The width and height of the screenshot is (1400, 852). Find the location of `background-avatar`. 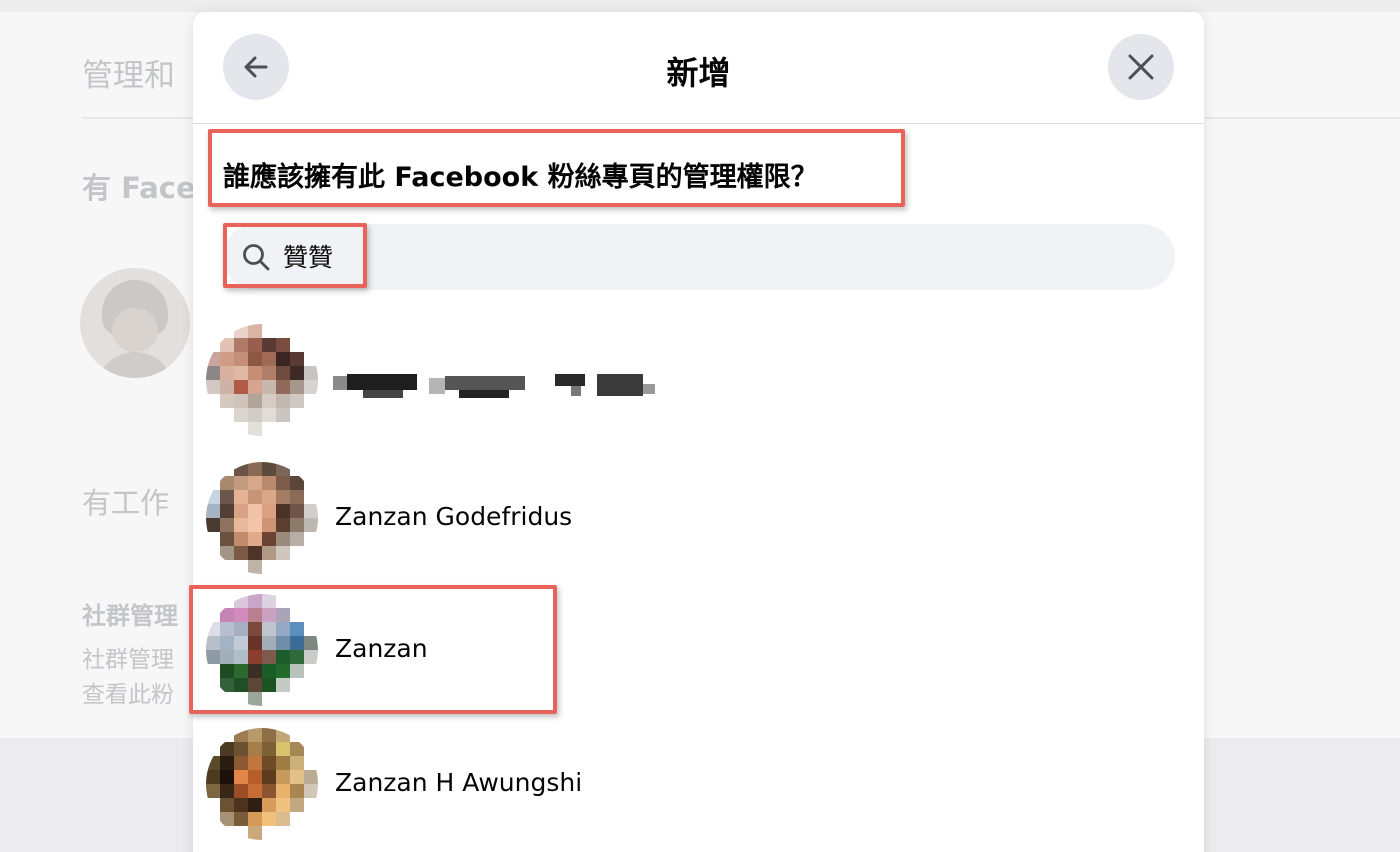

background-avatar is located at coordinates (135, 323).